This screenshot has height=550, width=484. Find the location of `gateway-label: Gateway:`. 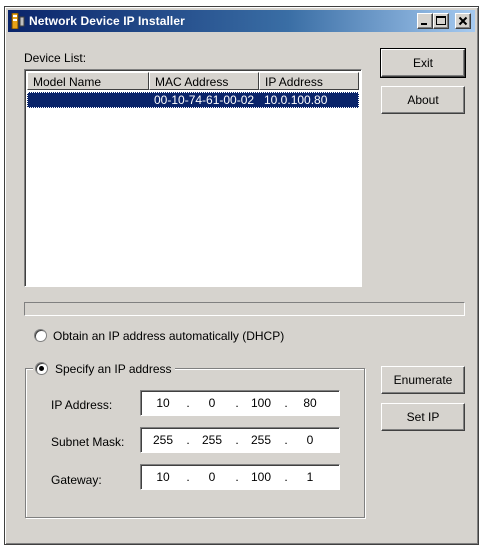

gateway-label: Gateway: is located at coordinates (76, 480).